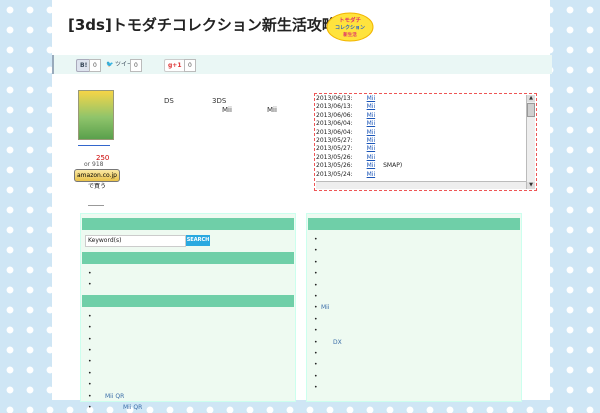  What do you see at coordinates (334, 115) in the screenshot?
I see `news-date: 2013/06/06:` at bounding box center [334, 115].